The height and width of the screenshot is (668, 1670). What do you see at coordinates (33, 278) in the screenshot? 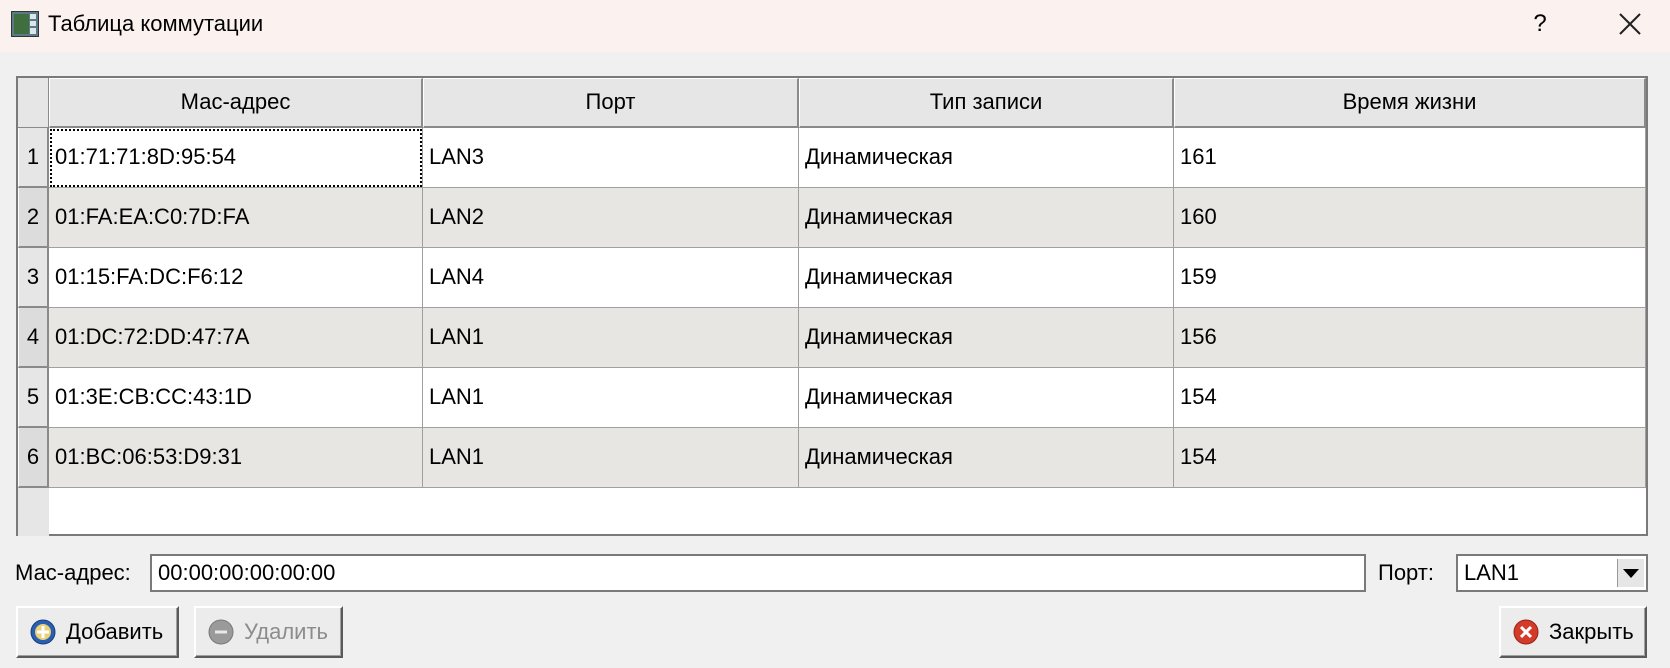
I see `row-header: 3` at bounding box center [33, 278].